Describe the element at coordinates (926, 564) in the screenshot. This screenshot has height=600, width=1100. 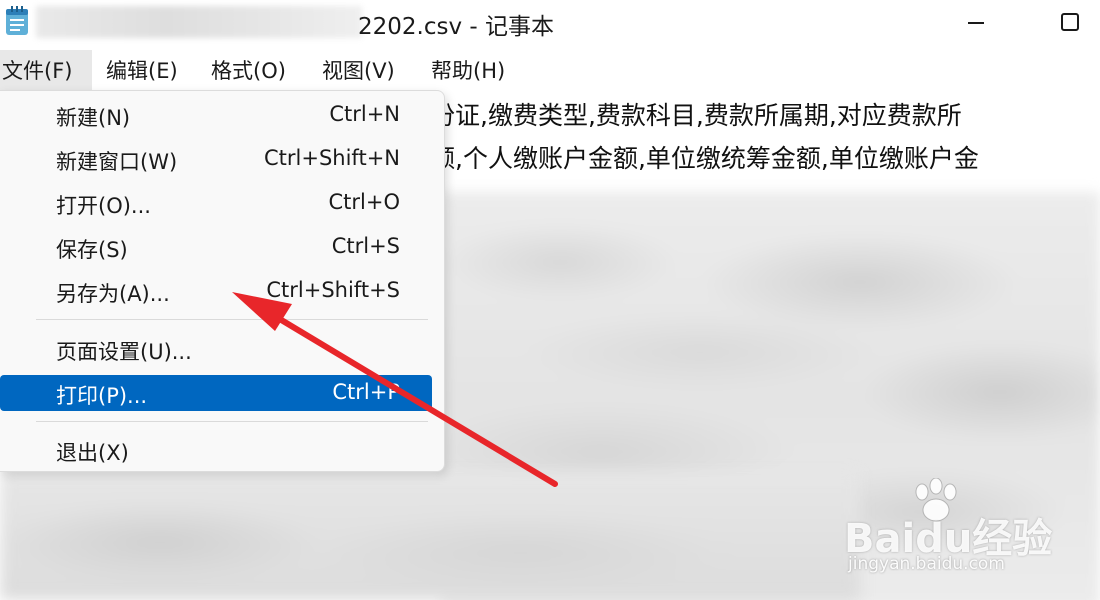
I see `watermark-url: jingyan.baidu.com` at that location.